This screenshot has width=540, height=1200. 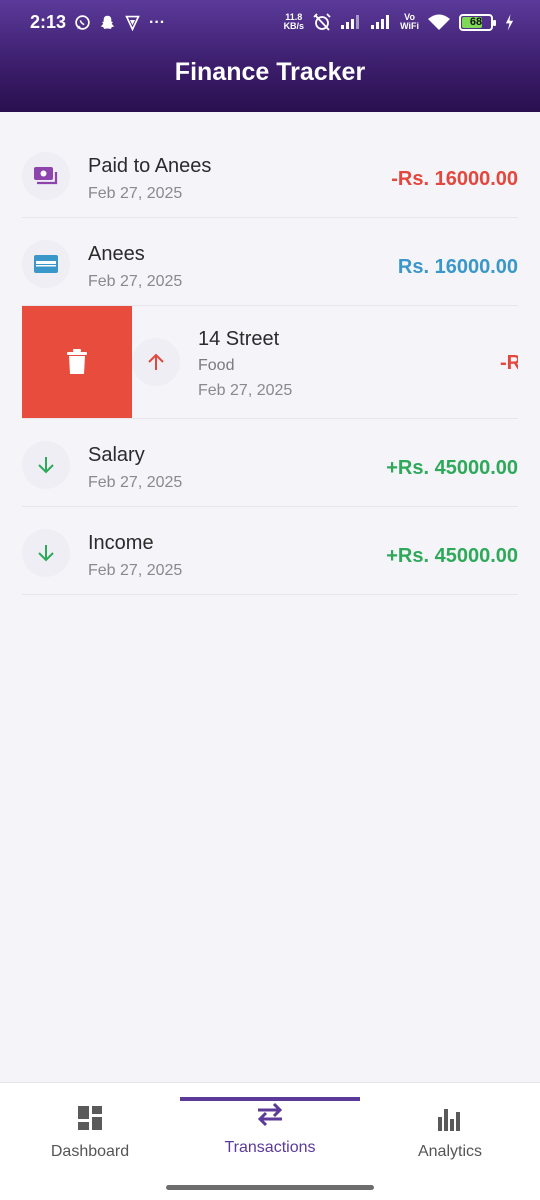 I want to click on transaction-title: Income, so click(x=121, y=543).